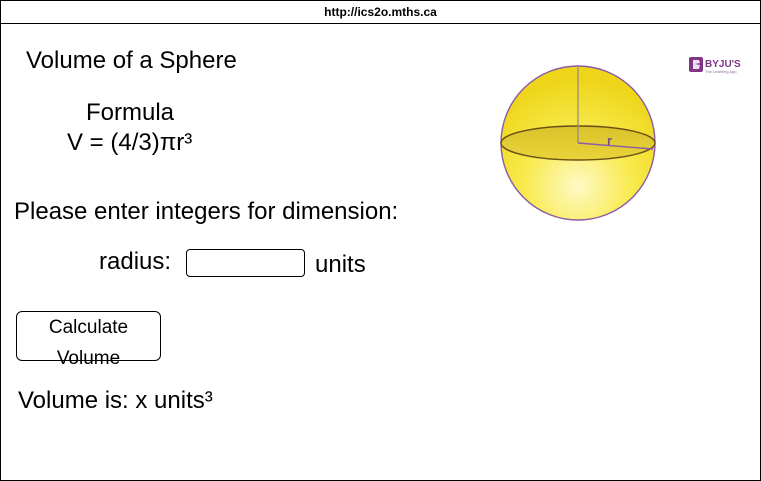 This screenshot has width=761, height=481. What do you see at coordinates (131, 60) in the screenshot?
I see `page-title: Volume of a Sphere` at bounding box center [131, 60].